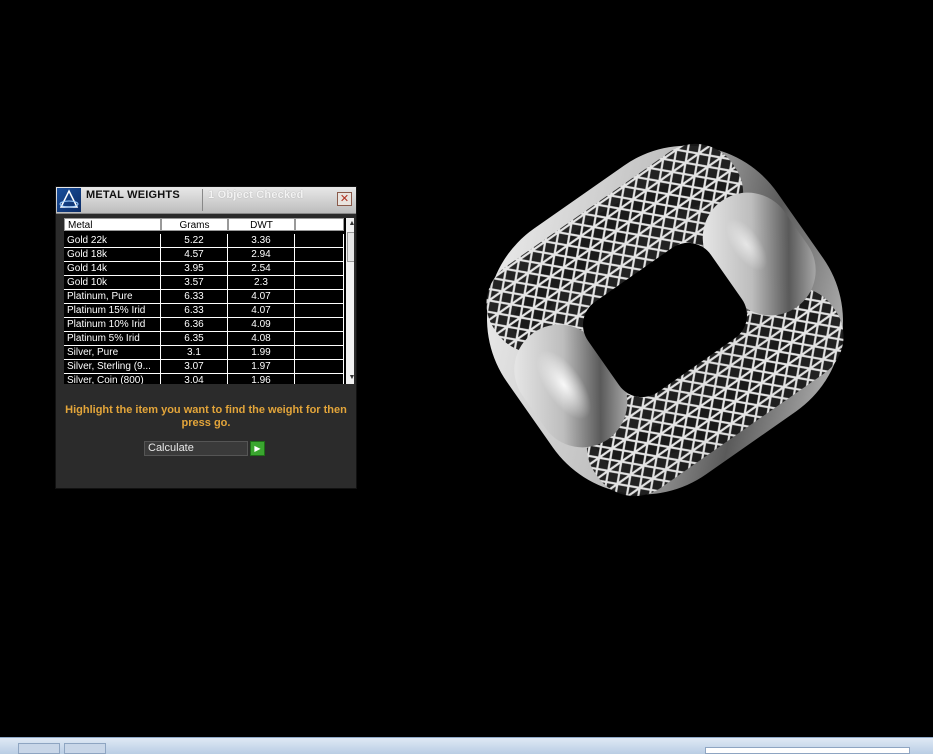  I want to click on cell-metal: Gold 22k, so click(112, 241).